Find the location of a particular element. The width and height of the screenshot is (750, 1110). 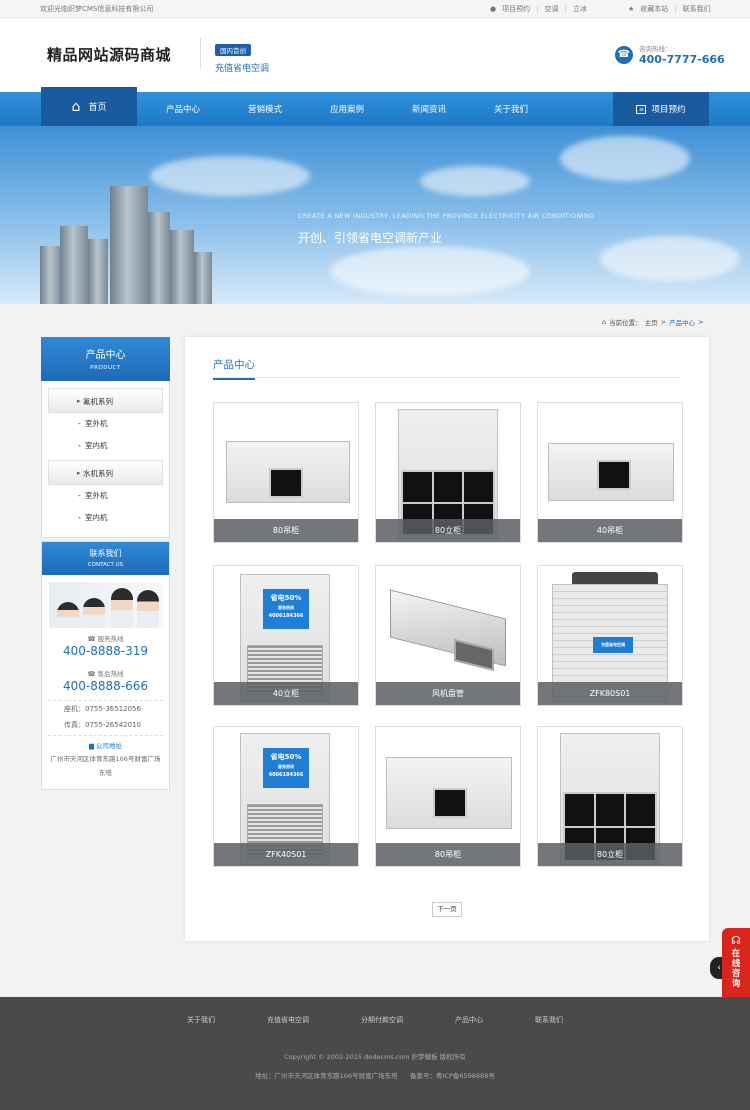

slogan-badge: 国内首创 is located at coordinates (233, 50).